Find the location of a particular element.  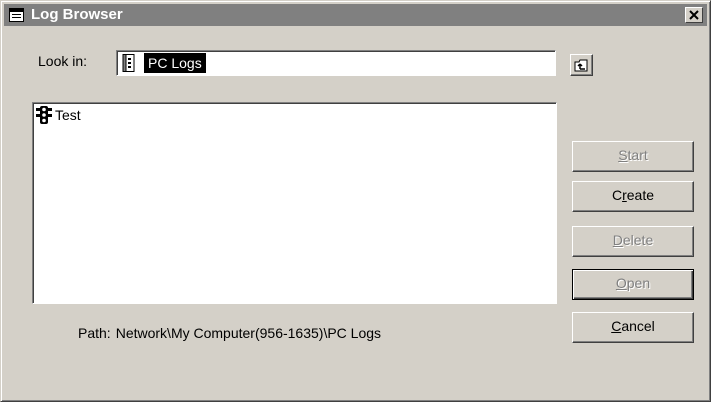

start-mnemonic: S is located at coordinates (623, 155).